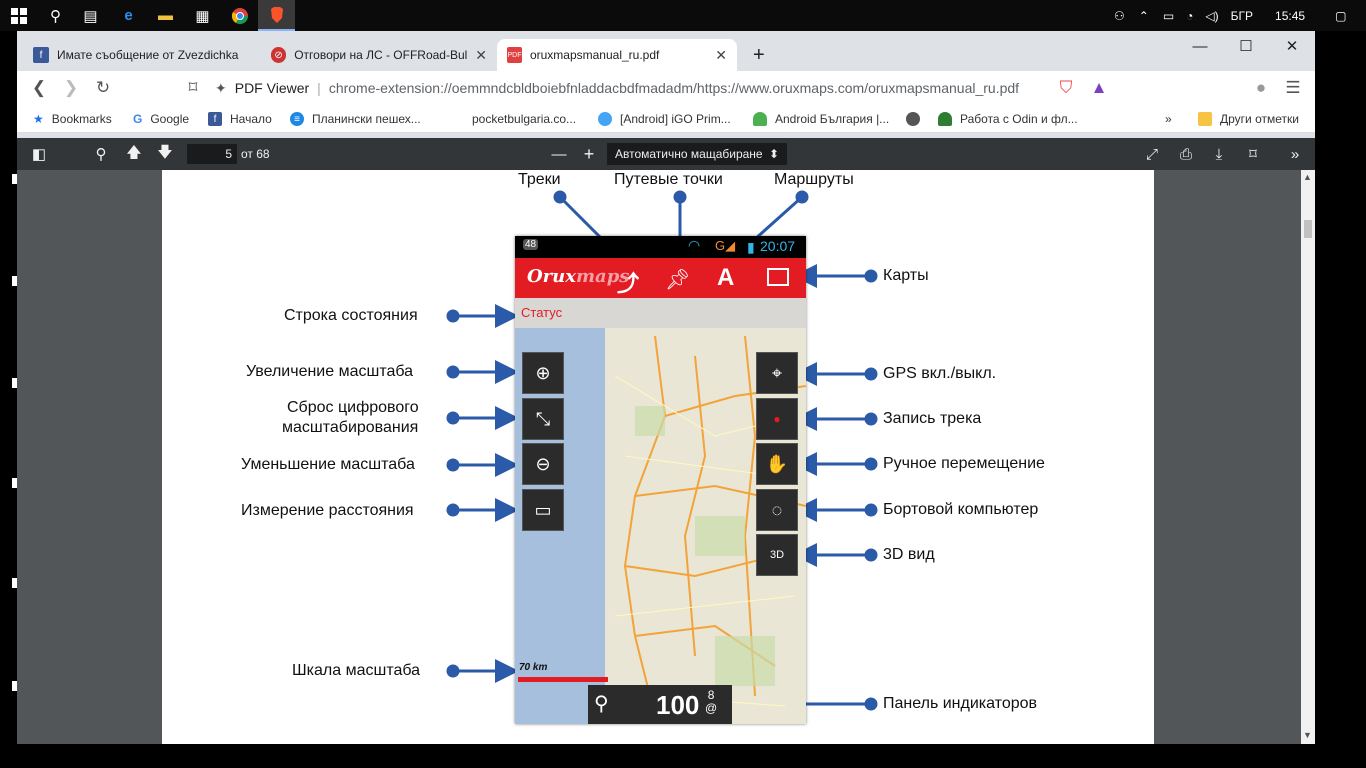 Image resolution: width=1366 pixels, height=768 pixels. Describe the element at coordinates (778, 246) in the screenshot. I see `phone-clock: 20:07` at that location.